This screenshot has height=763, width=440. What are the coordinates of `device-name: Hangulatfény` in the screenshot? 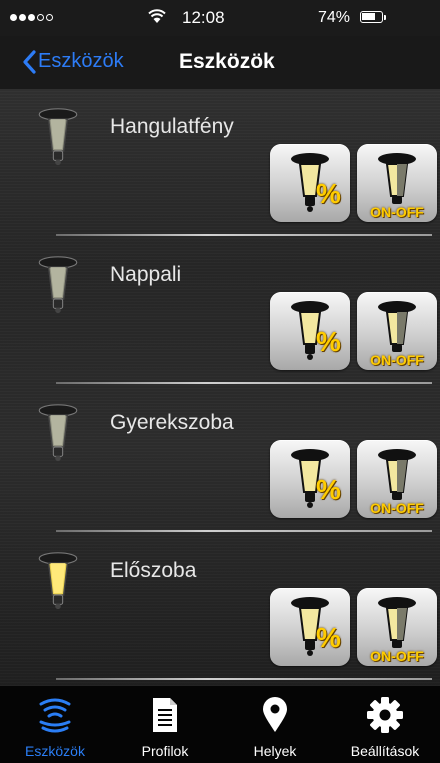 It's located at (172, 126).